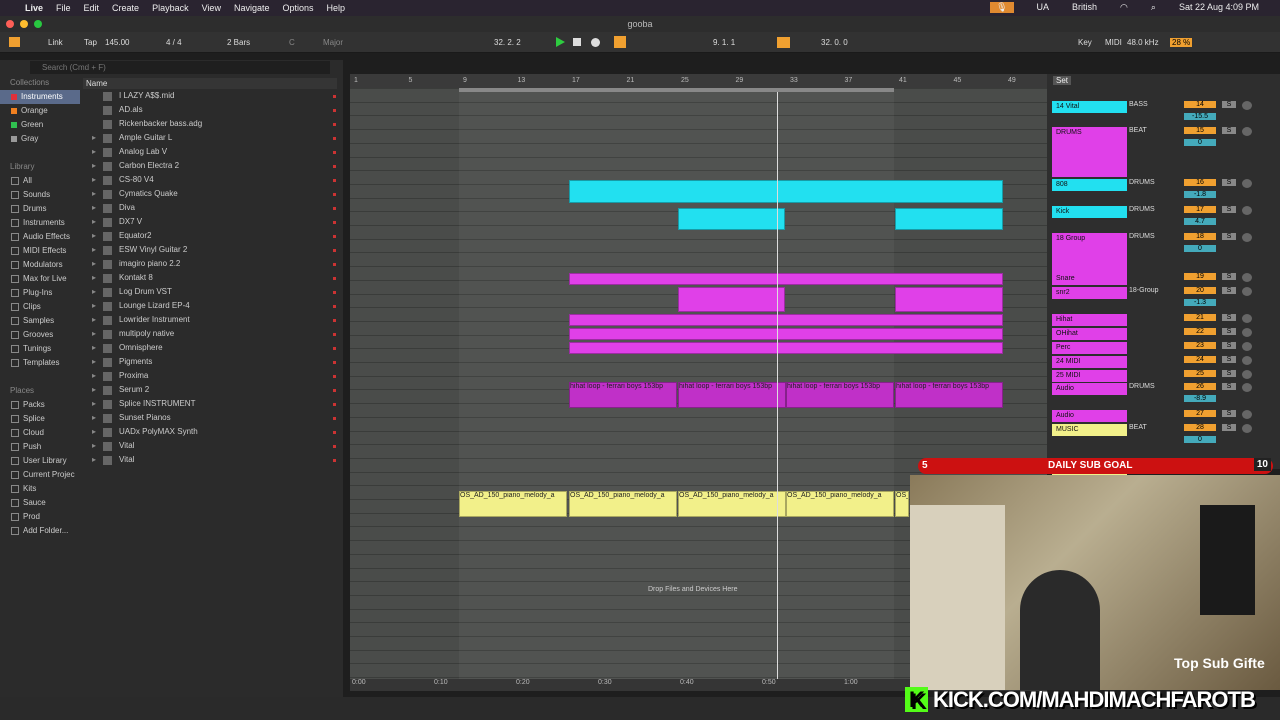 This screenshot has width=1280, height=720. Describe the element at coordinates (1200, 373) in the screenshot. I see `track-number: 25` at that location.